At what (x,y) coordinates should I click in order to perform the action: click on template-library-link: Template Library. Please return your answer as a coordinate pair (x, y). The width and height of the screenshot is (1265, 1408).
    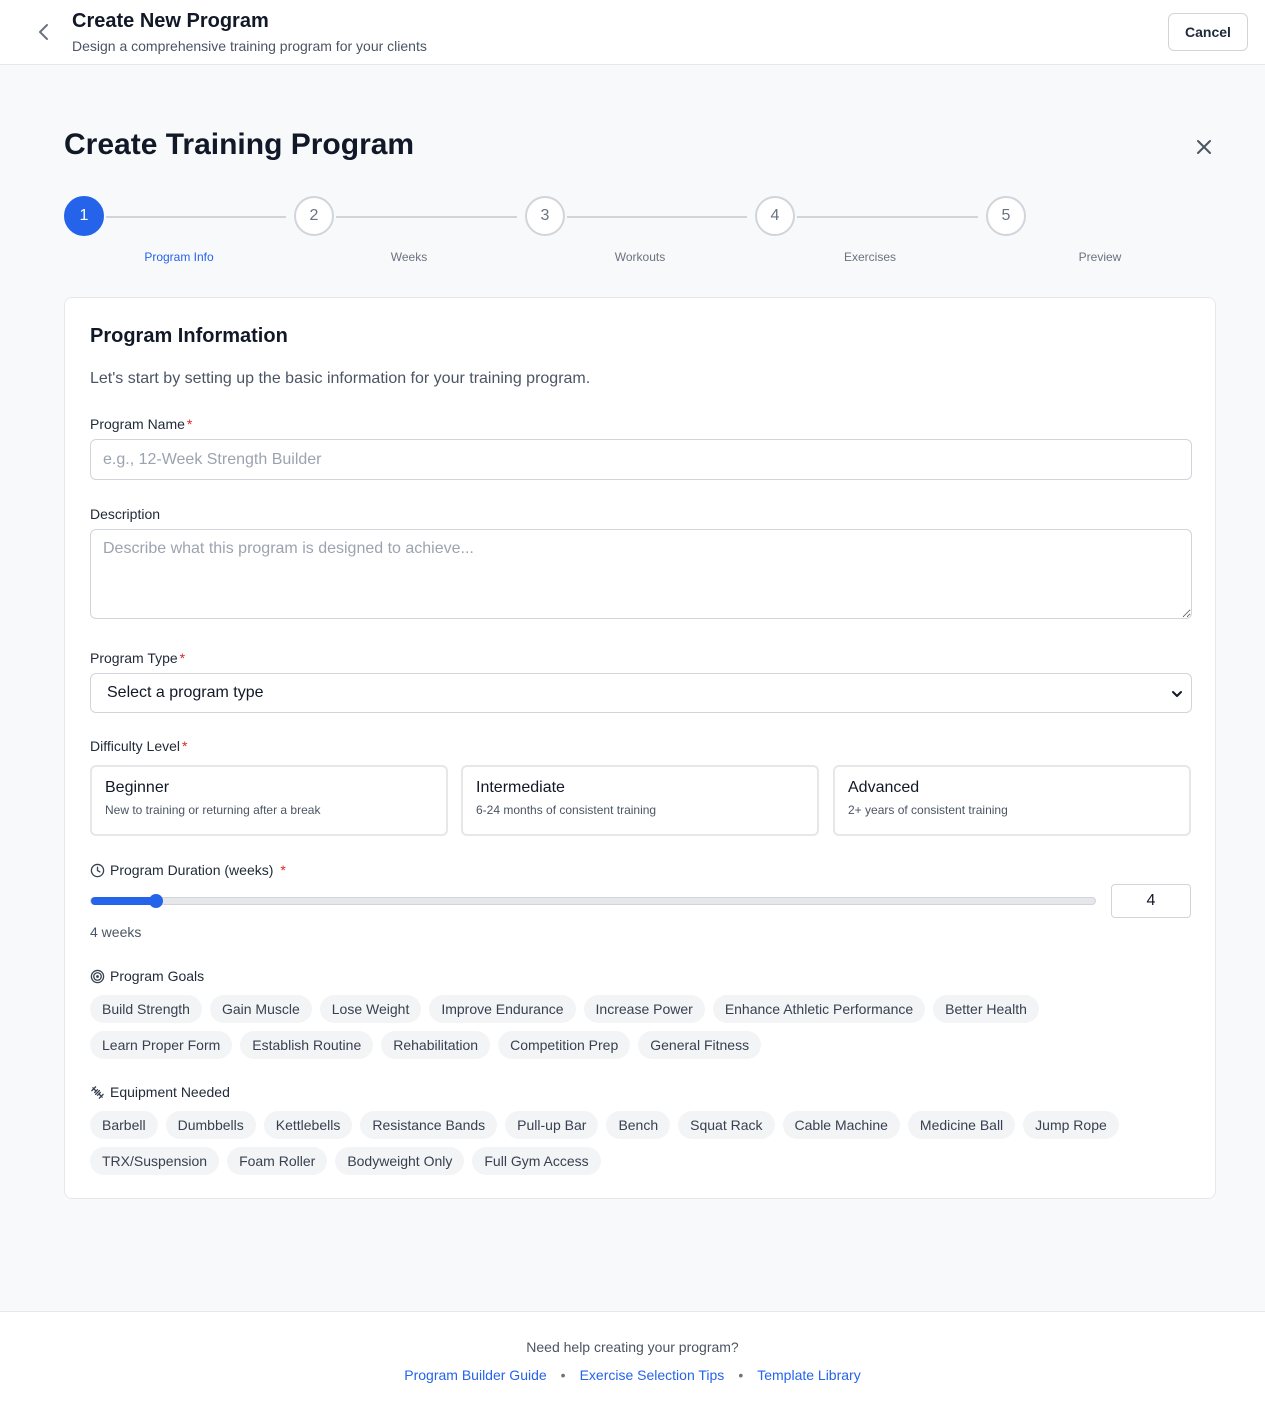
    Looking at the image, I should click on (809, 1375).